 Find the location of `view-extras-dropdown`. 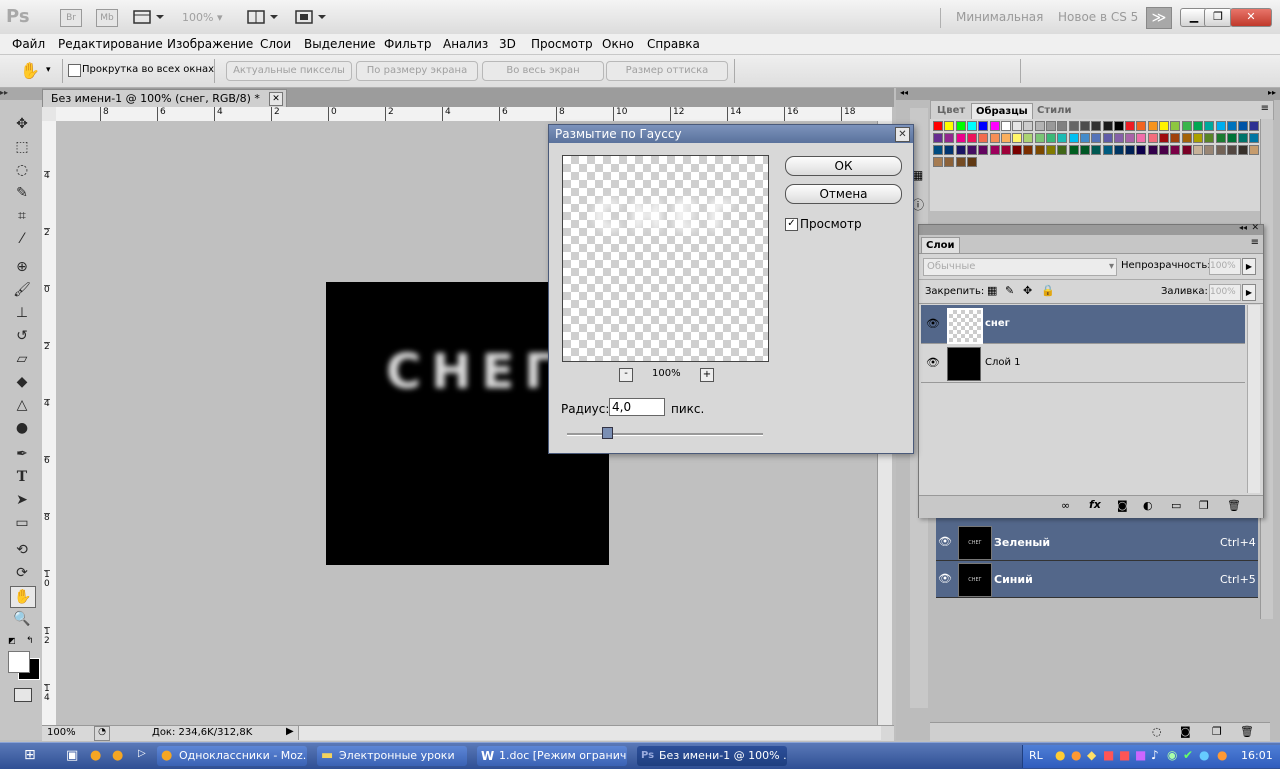

view-extras-dropdown is located at coordinates (149, 17).